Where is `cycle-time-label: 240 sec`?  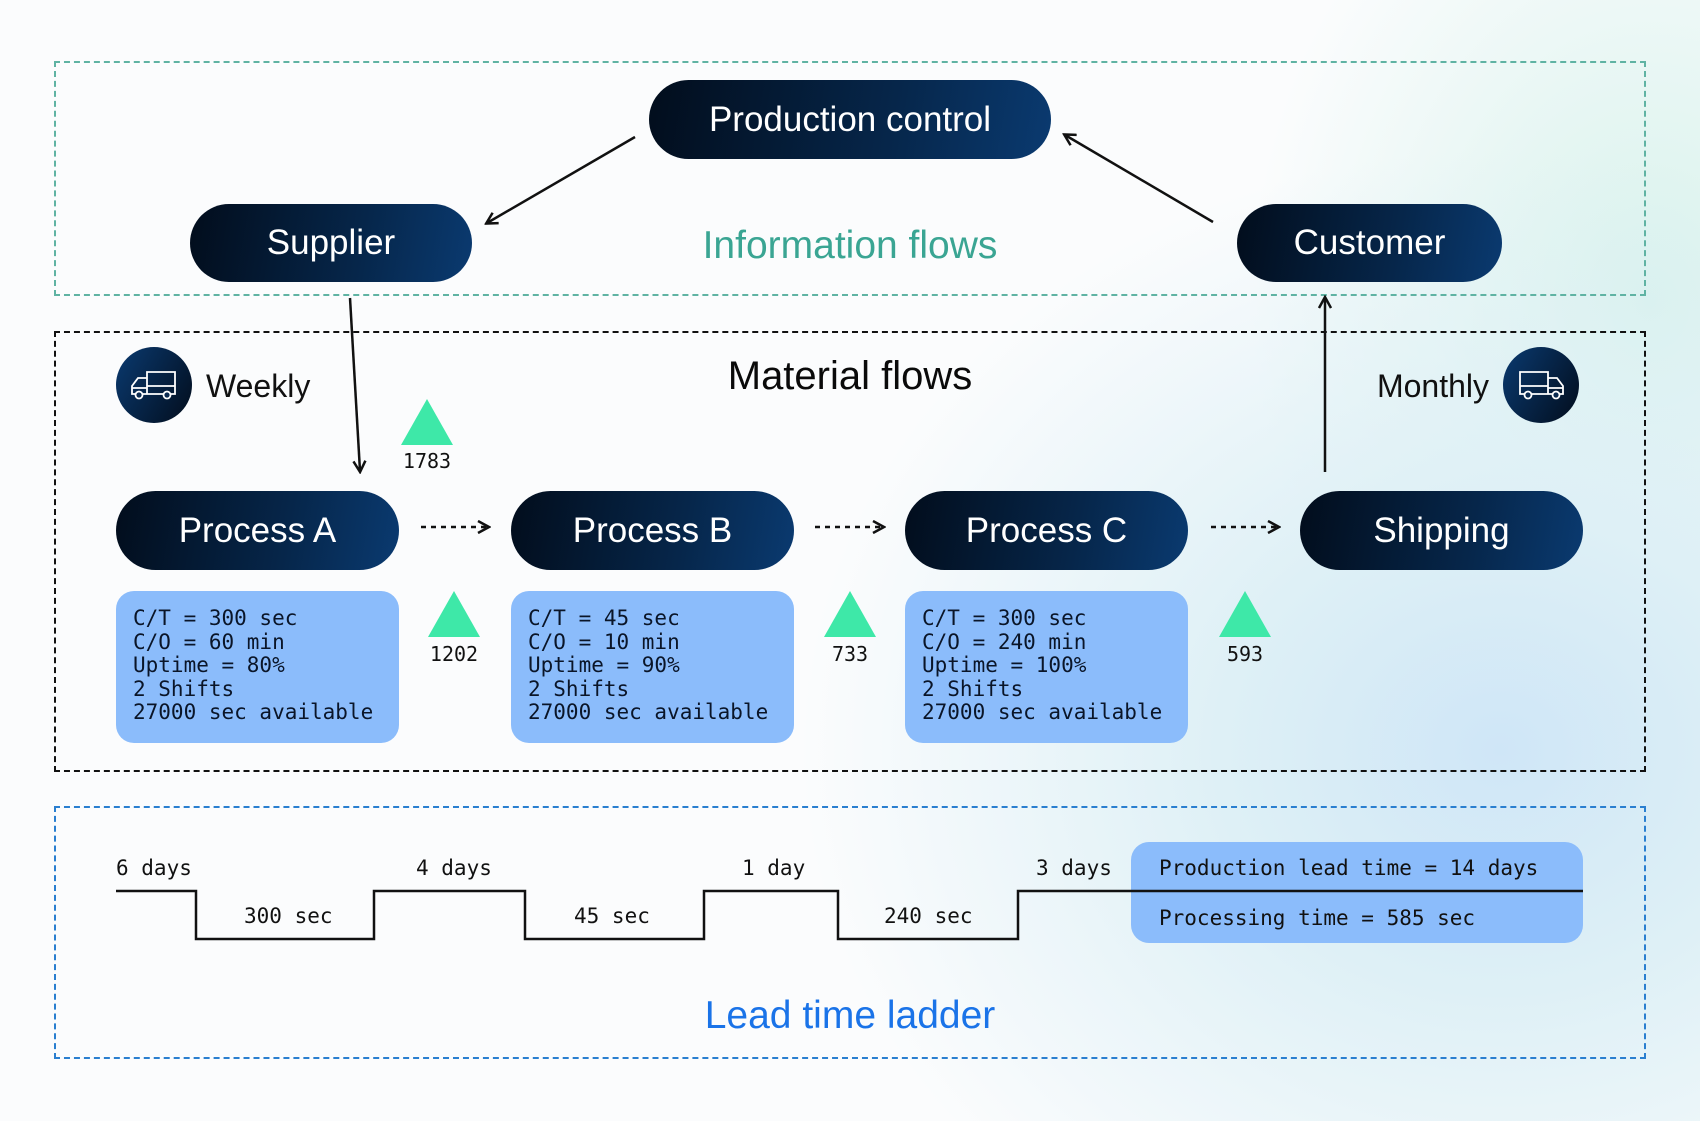 cycle-time-label: 240 sec is located at coordinates (928, 916).